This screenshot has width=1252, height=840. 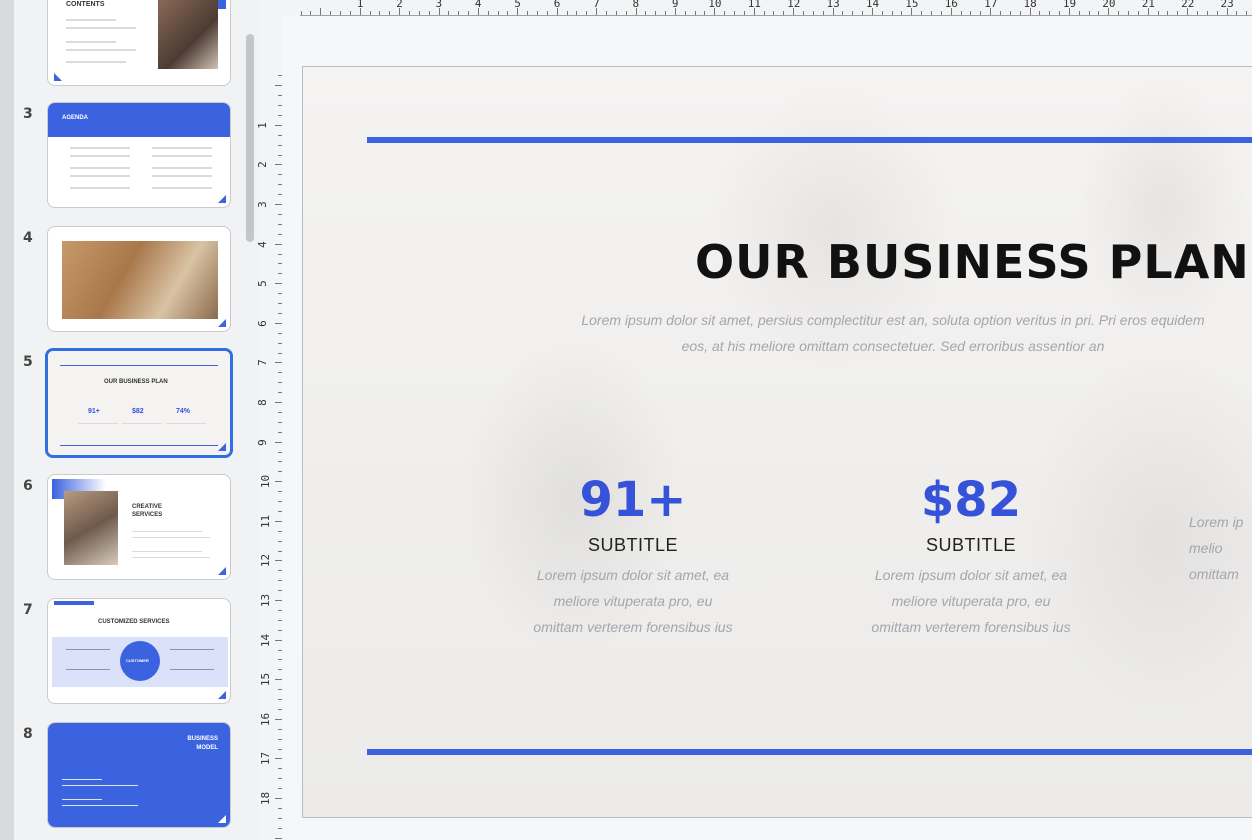 What do you see at coordinates (250, 138) in the screenshot?
I see `thumbnail-scrollbar` at bounding box center [250, 138].